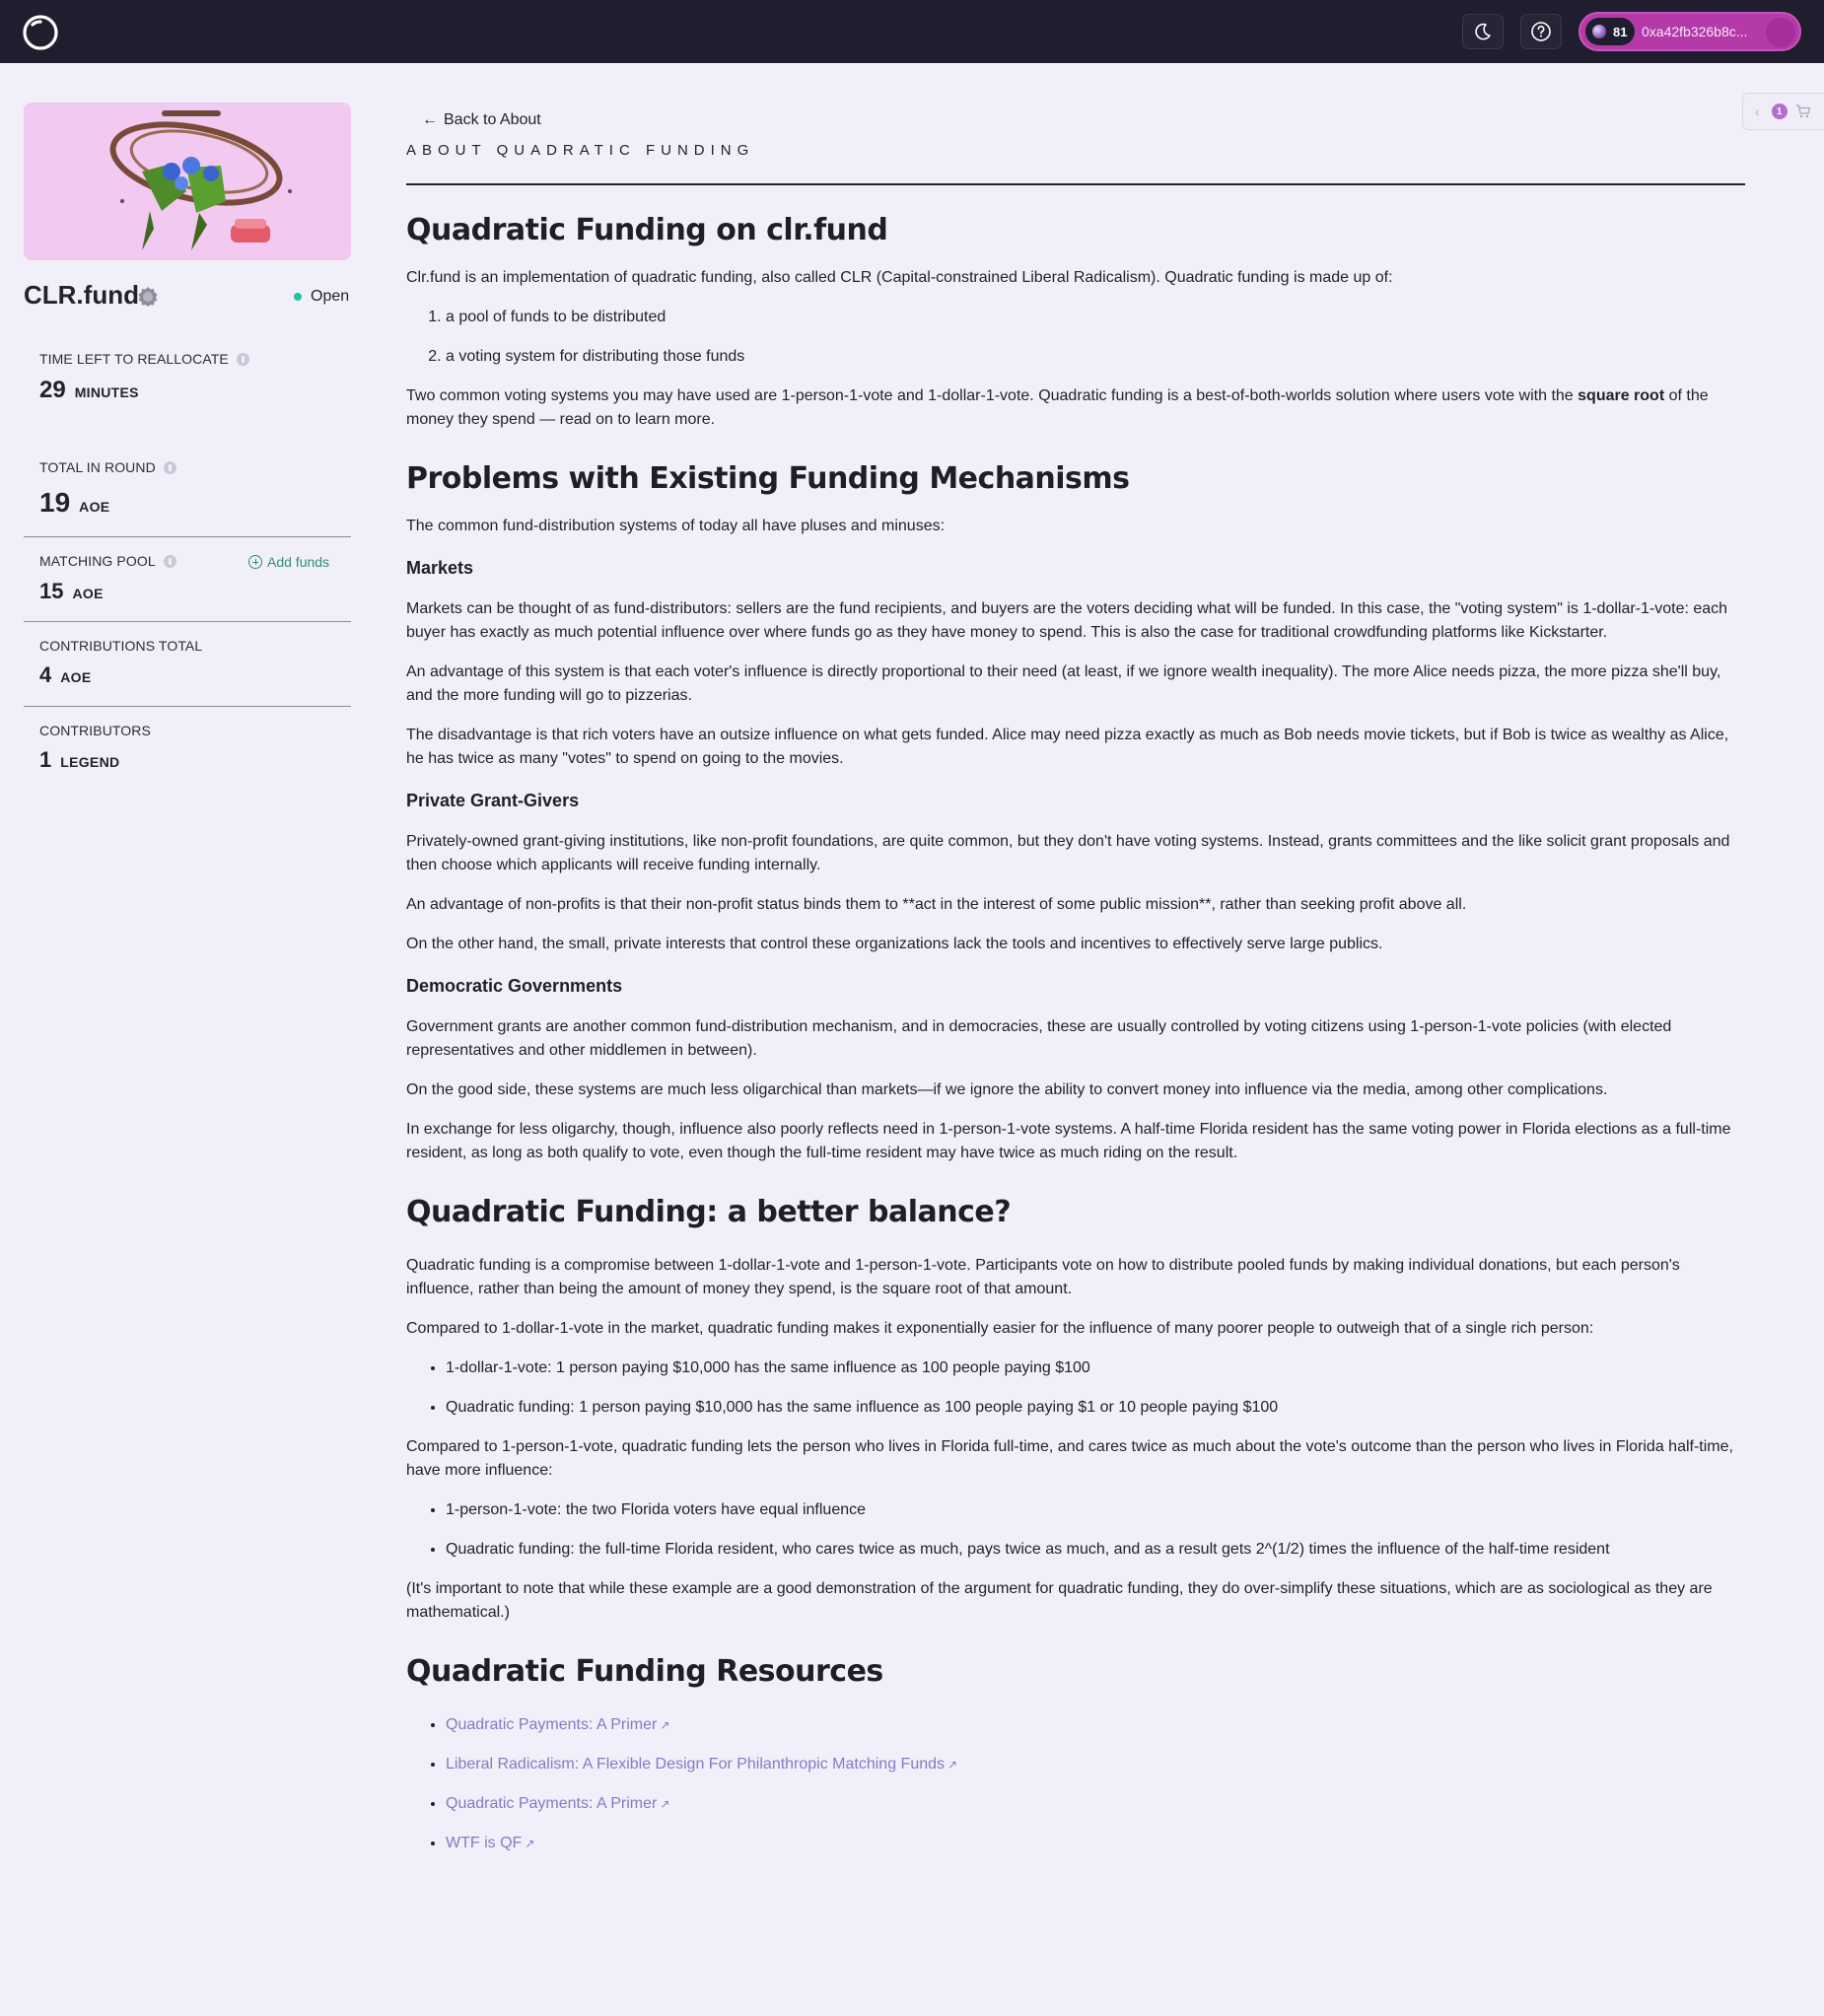 The width and height of the screenshot is (1824, 2016). I want to click on wallet-balance-pill: 81, so click(1610, 32).